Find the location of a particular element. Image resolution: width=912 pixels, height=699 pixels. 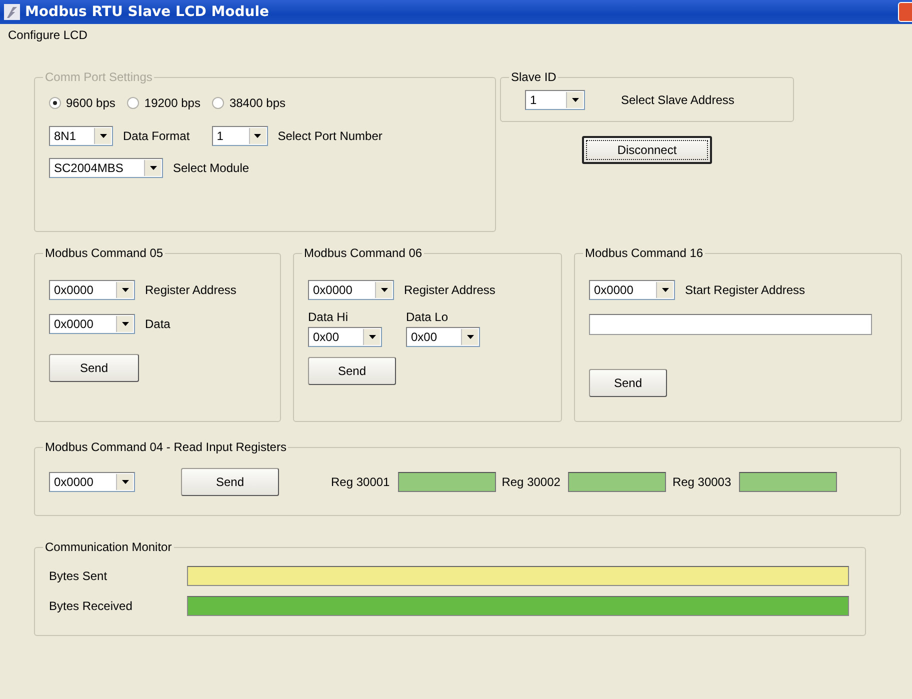

field-label: Reg 30003 is located at coordinates (702, 482).